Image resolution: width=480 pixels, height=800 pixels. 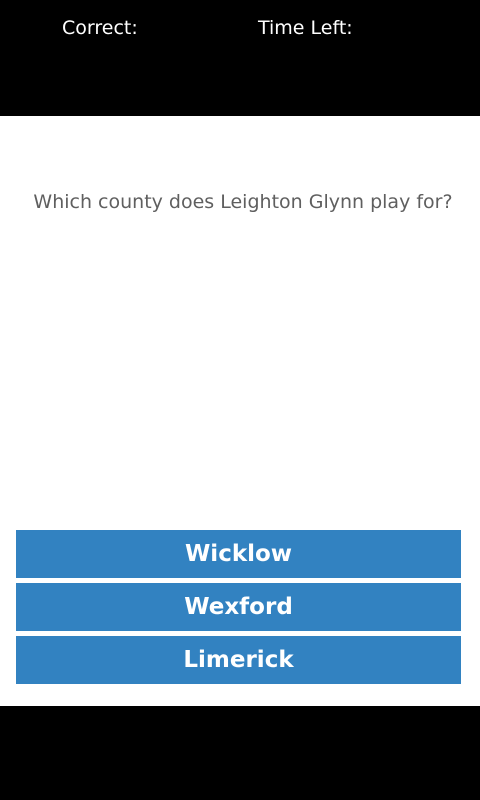 What do you see at coordinates (240, 753) in the screenshot?
I see `bottom-bar` at bounding box center [240, 753].